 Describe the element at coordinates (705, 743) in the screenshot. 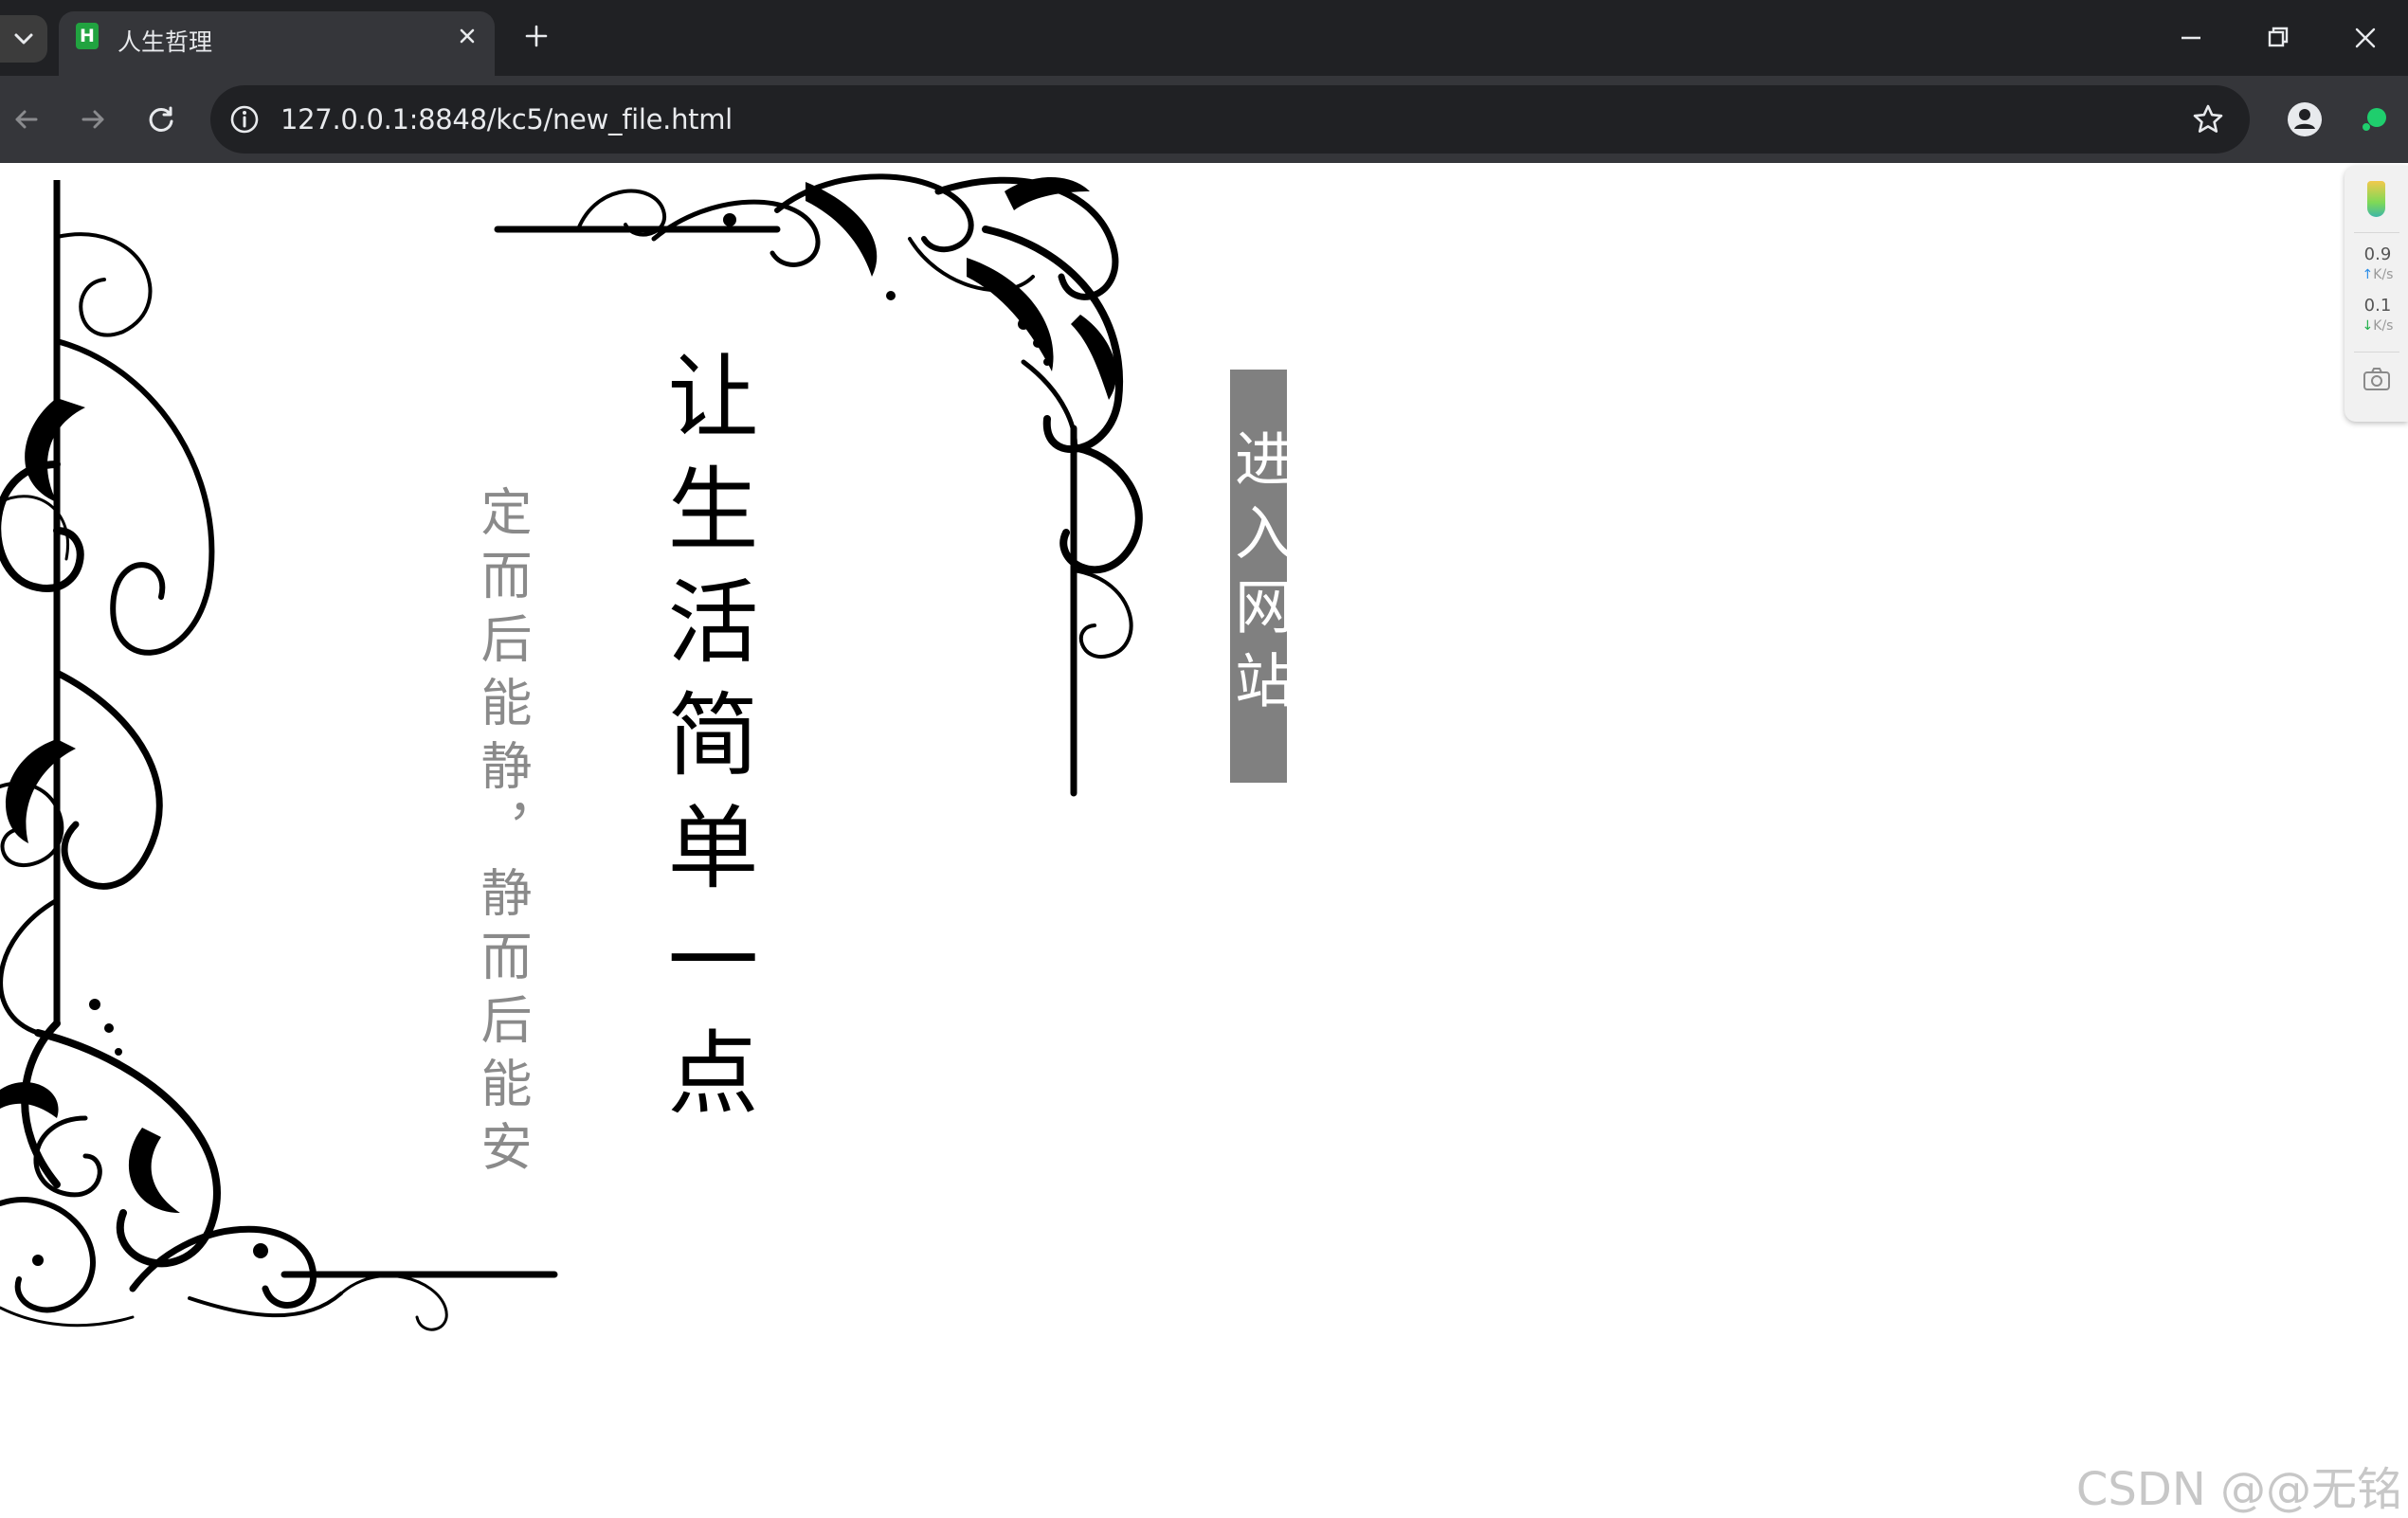

I see `headline-text: 让生活简单一点` at that location.